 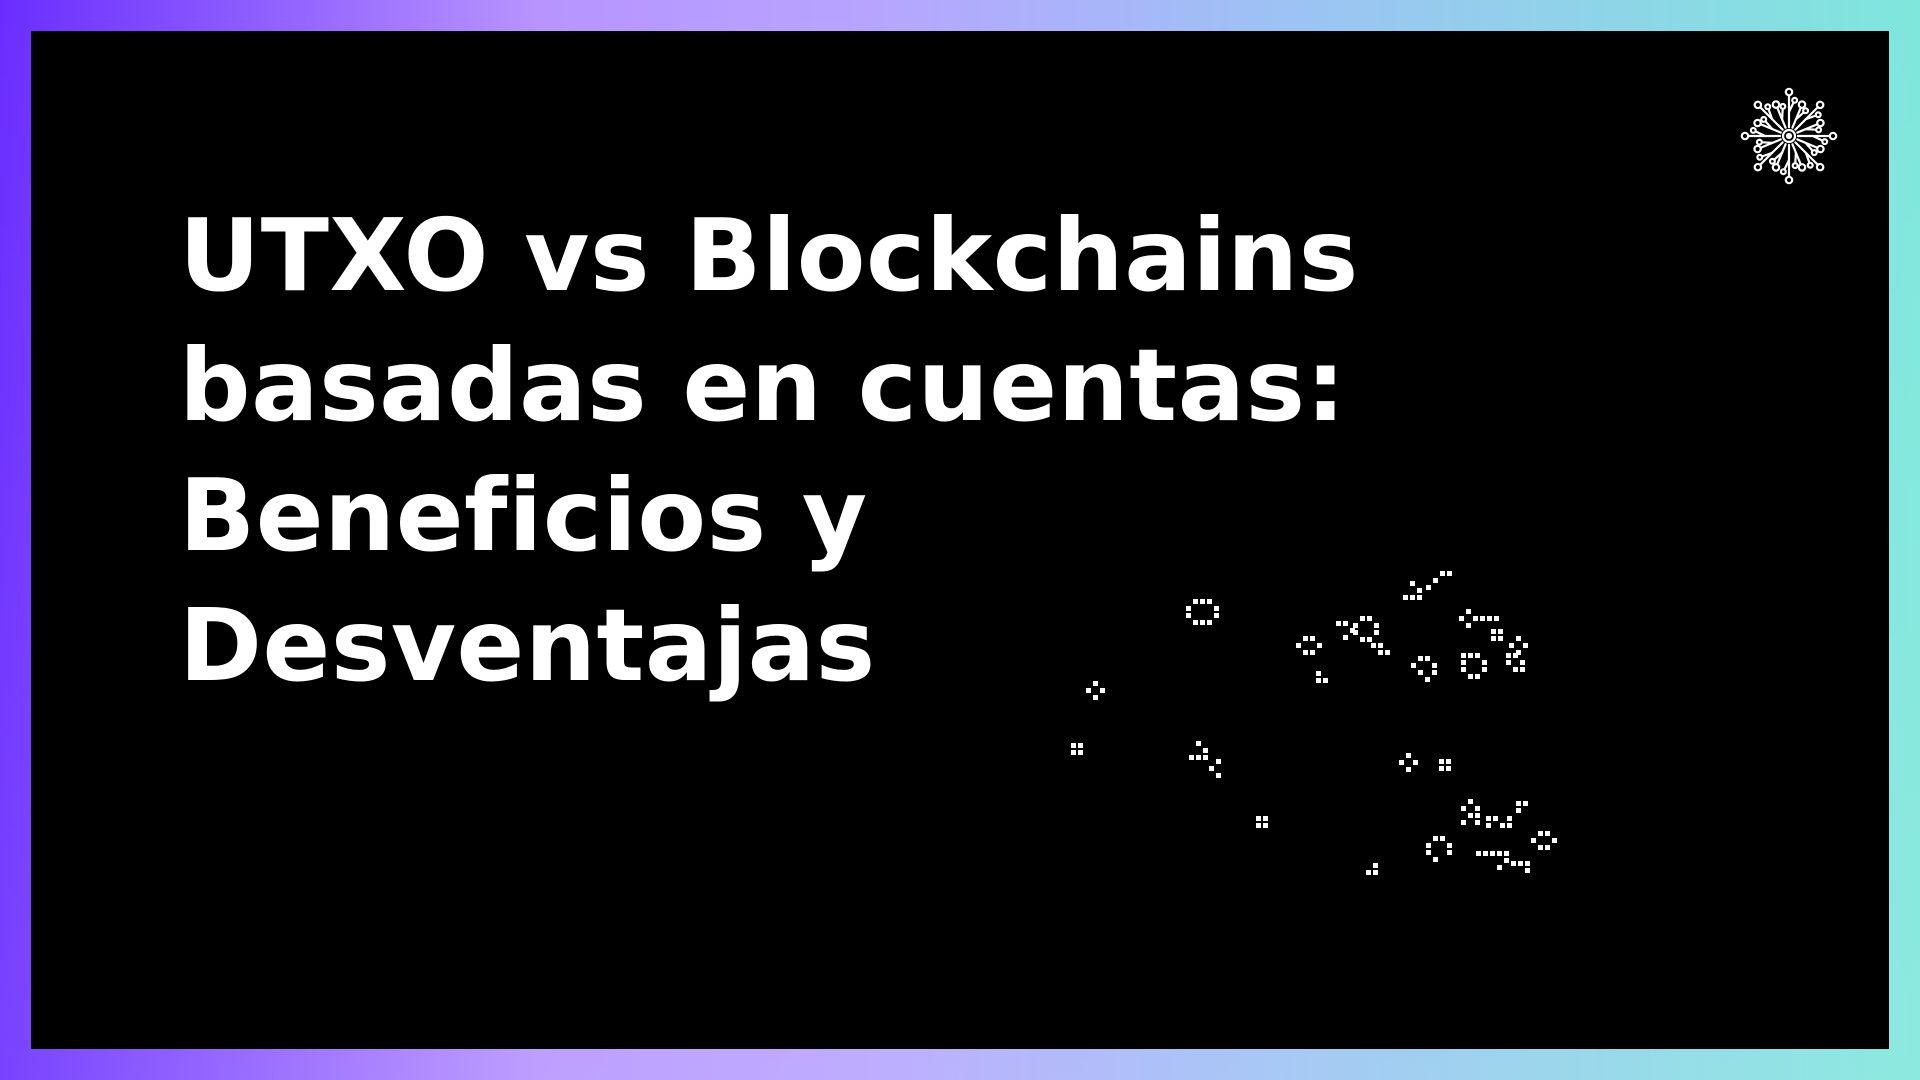 I want to click on title-line-1: UTXO vs Blockchains, so click(x=769, y=255).